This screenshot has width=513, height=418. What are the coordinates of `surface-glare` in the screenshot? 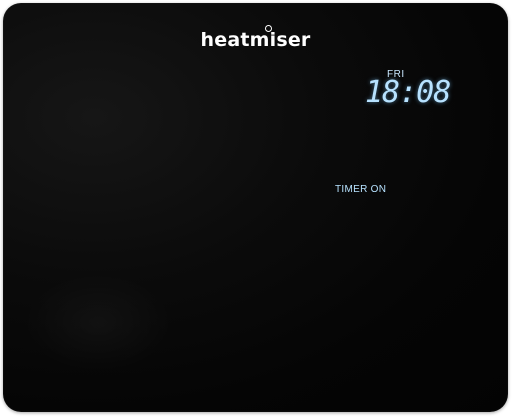 It's located at (98, 323).